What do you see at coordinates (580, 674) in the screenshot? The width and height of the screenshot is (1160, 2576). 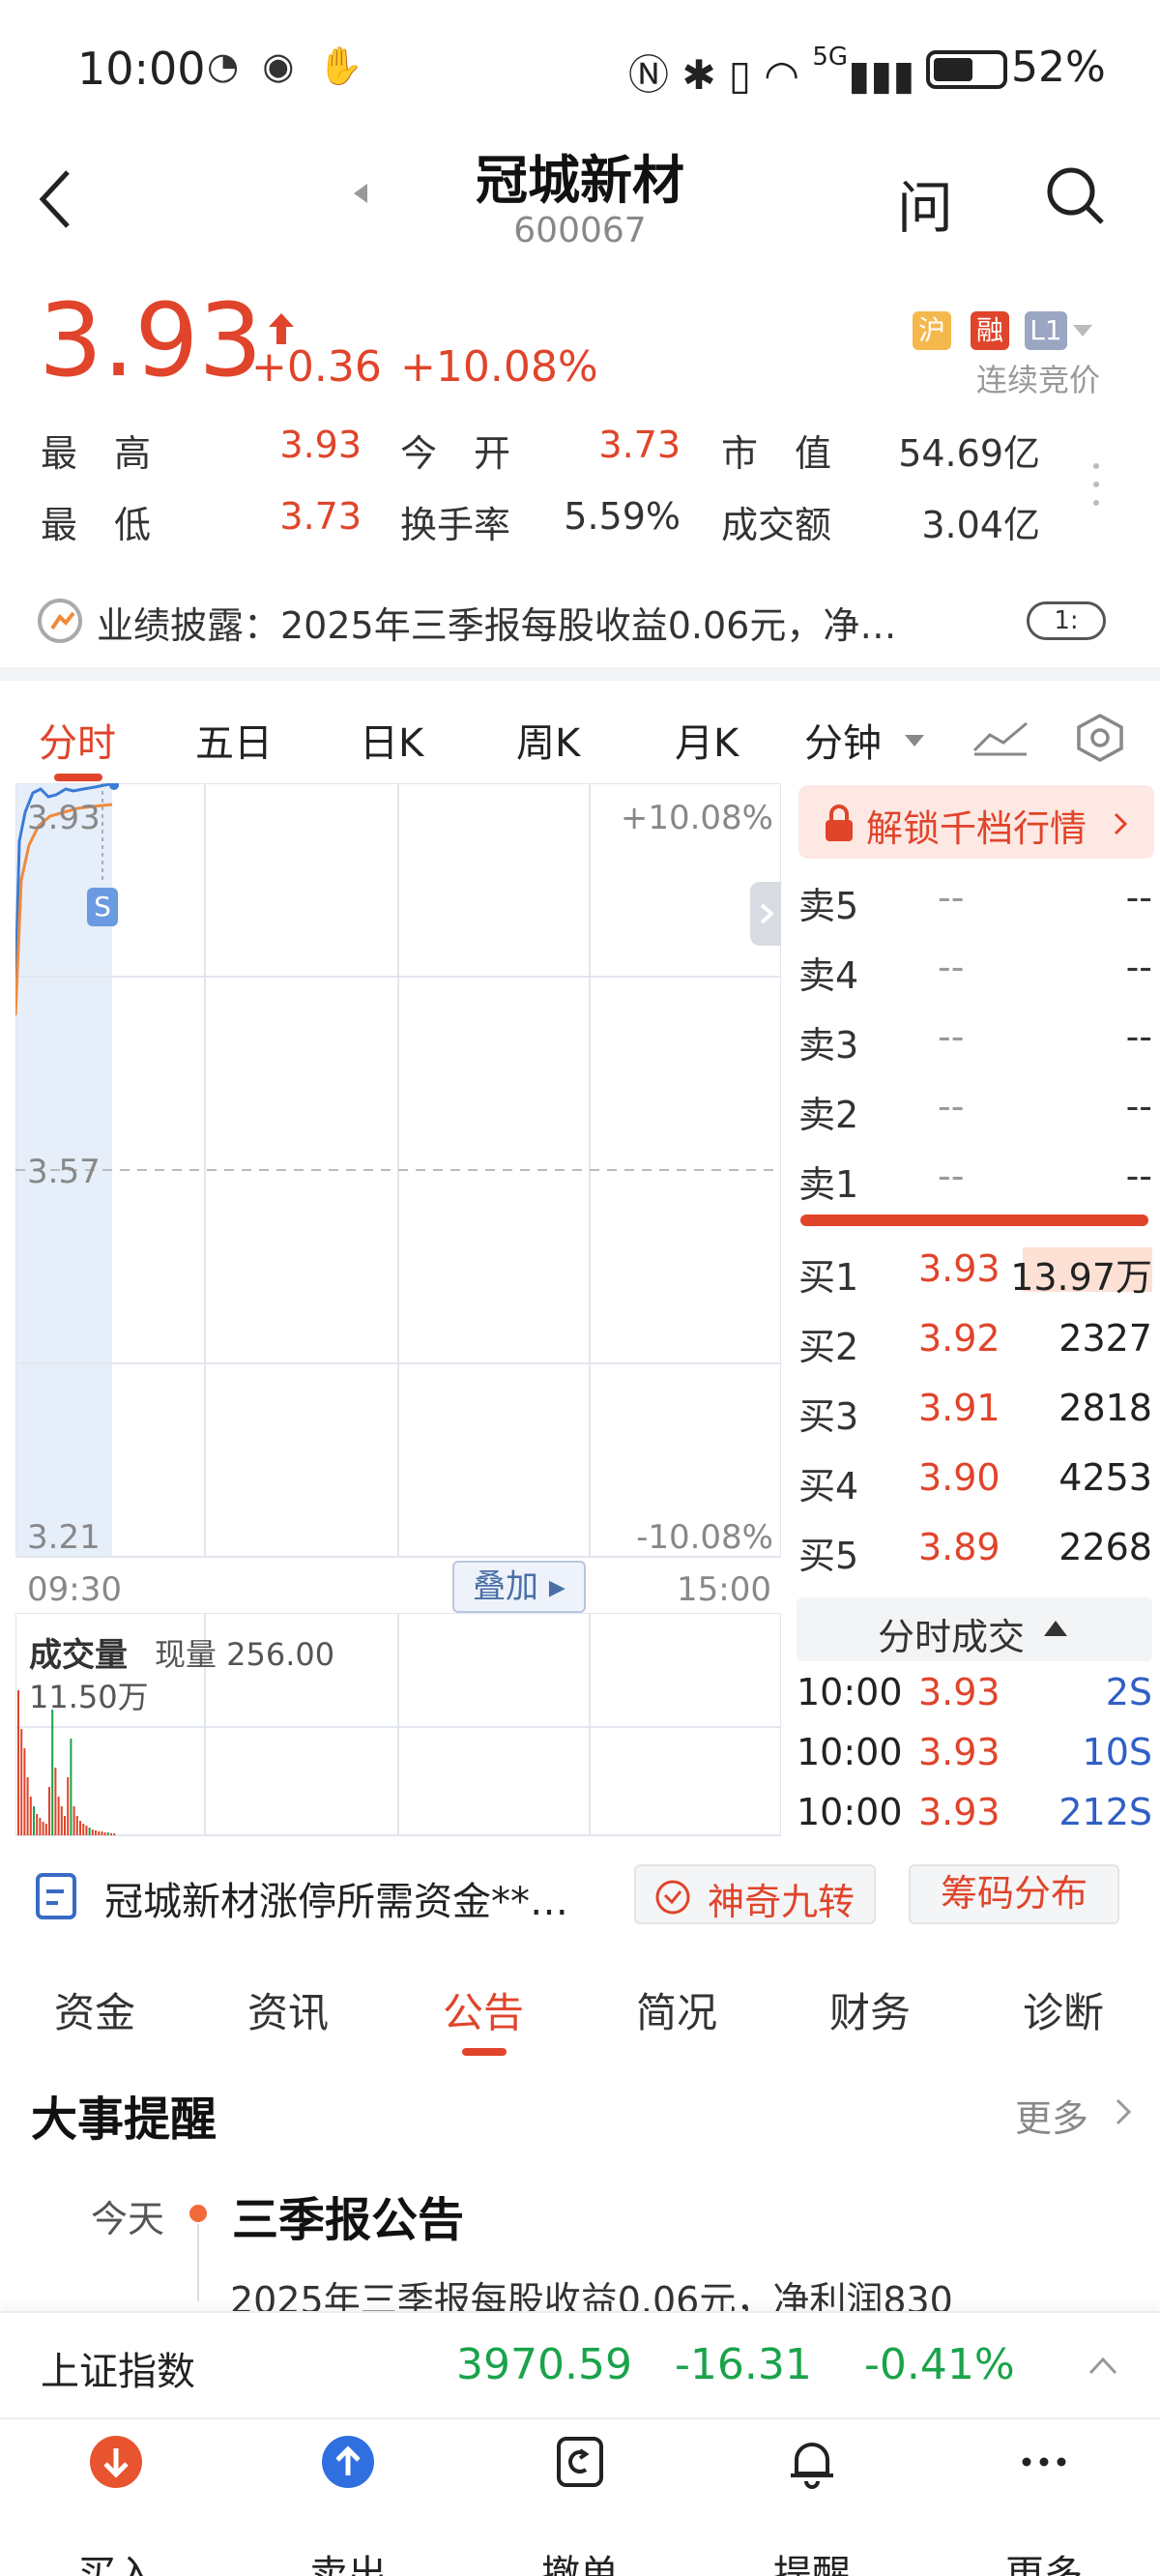 I see `divider` at bounding box center [580, 674].